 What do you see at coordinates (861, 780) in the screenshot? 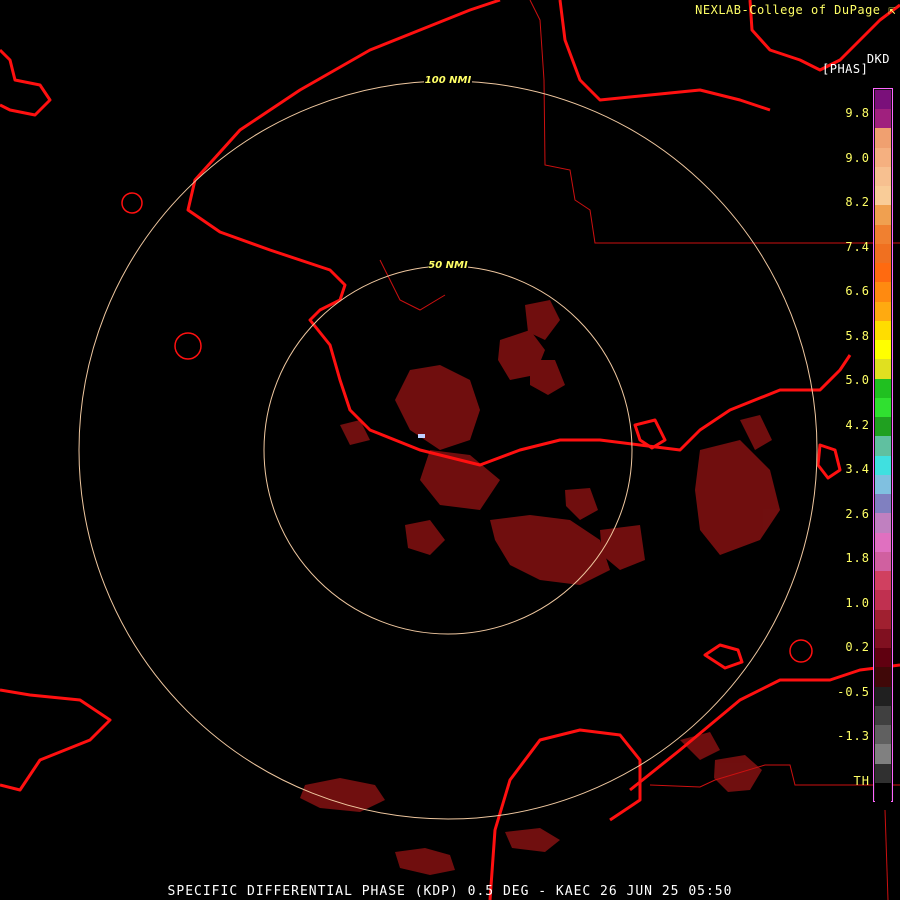
I see `legend-tick-label: TH` at bounding box center [861, 780].